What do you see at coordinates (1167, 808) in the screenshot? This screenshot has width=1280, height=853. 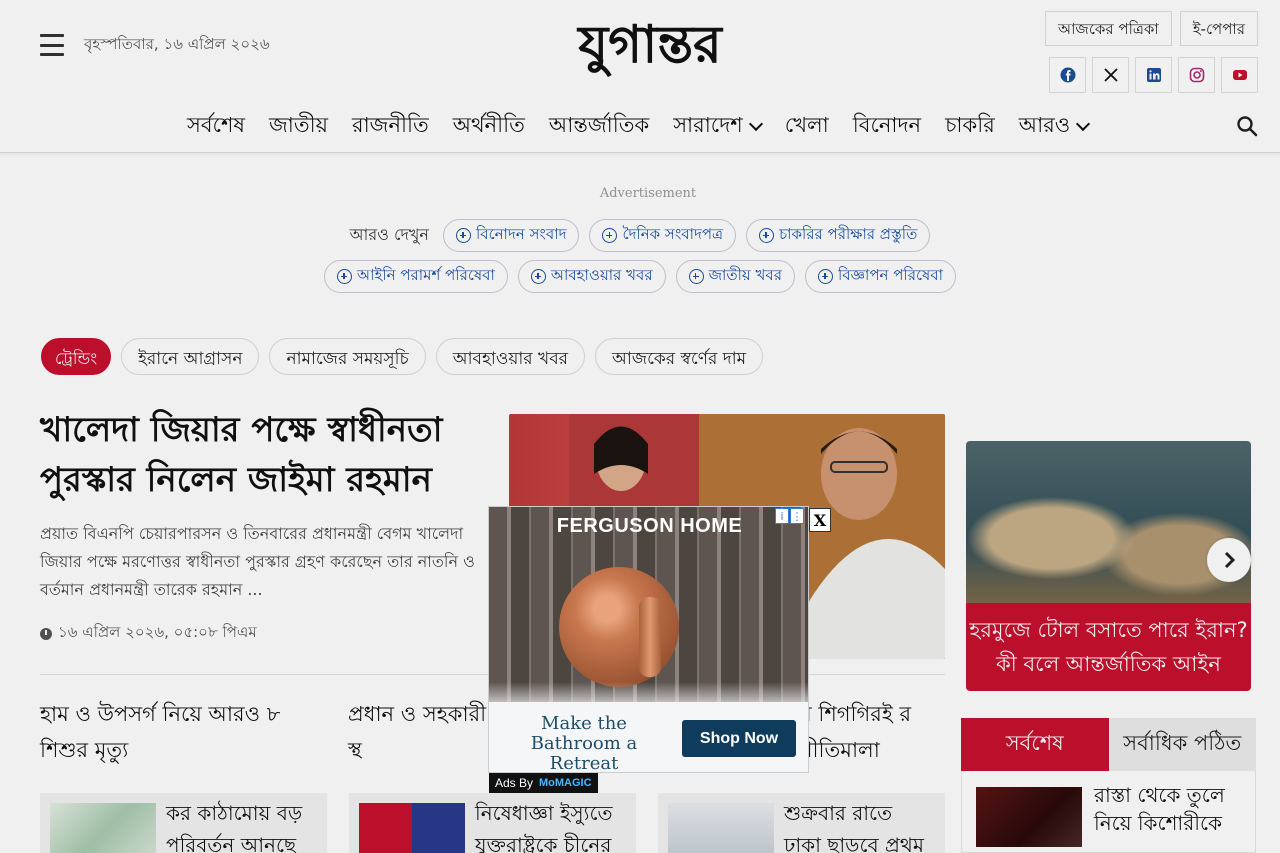 I see `latest-item-title: রাস্তা থেকে তুলে নিয়ে কিশোরীকে` at bounding box center [1167, 808].